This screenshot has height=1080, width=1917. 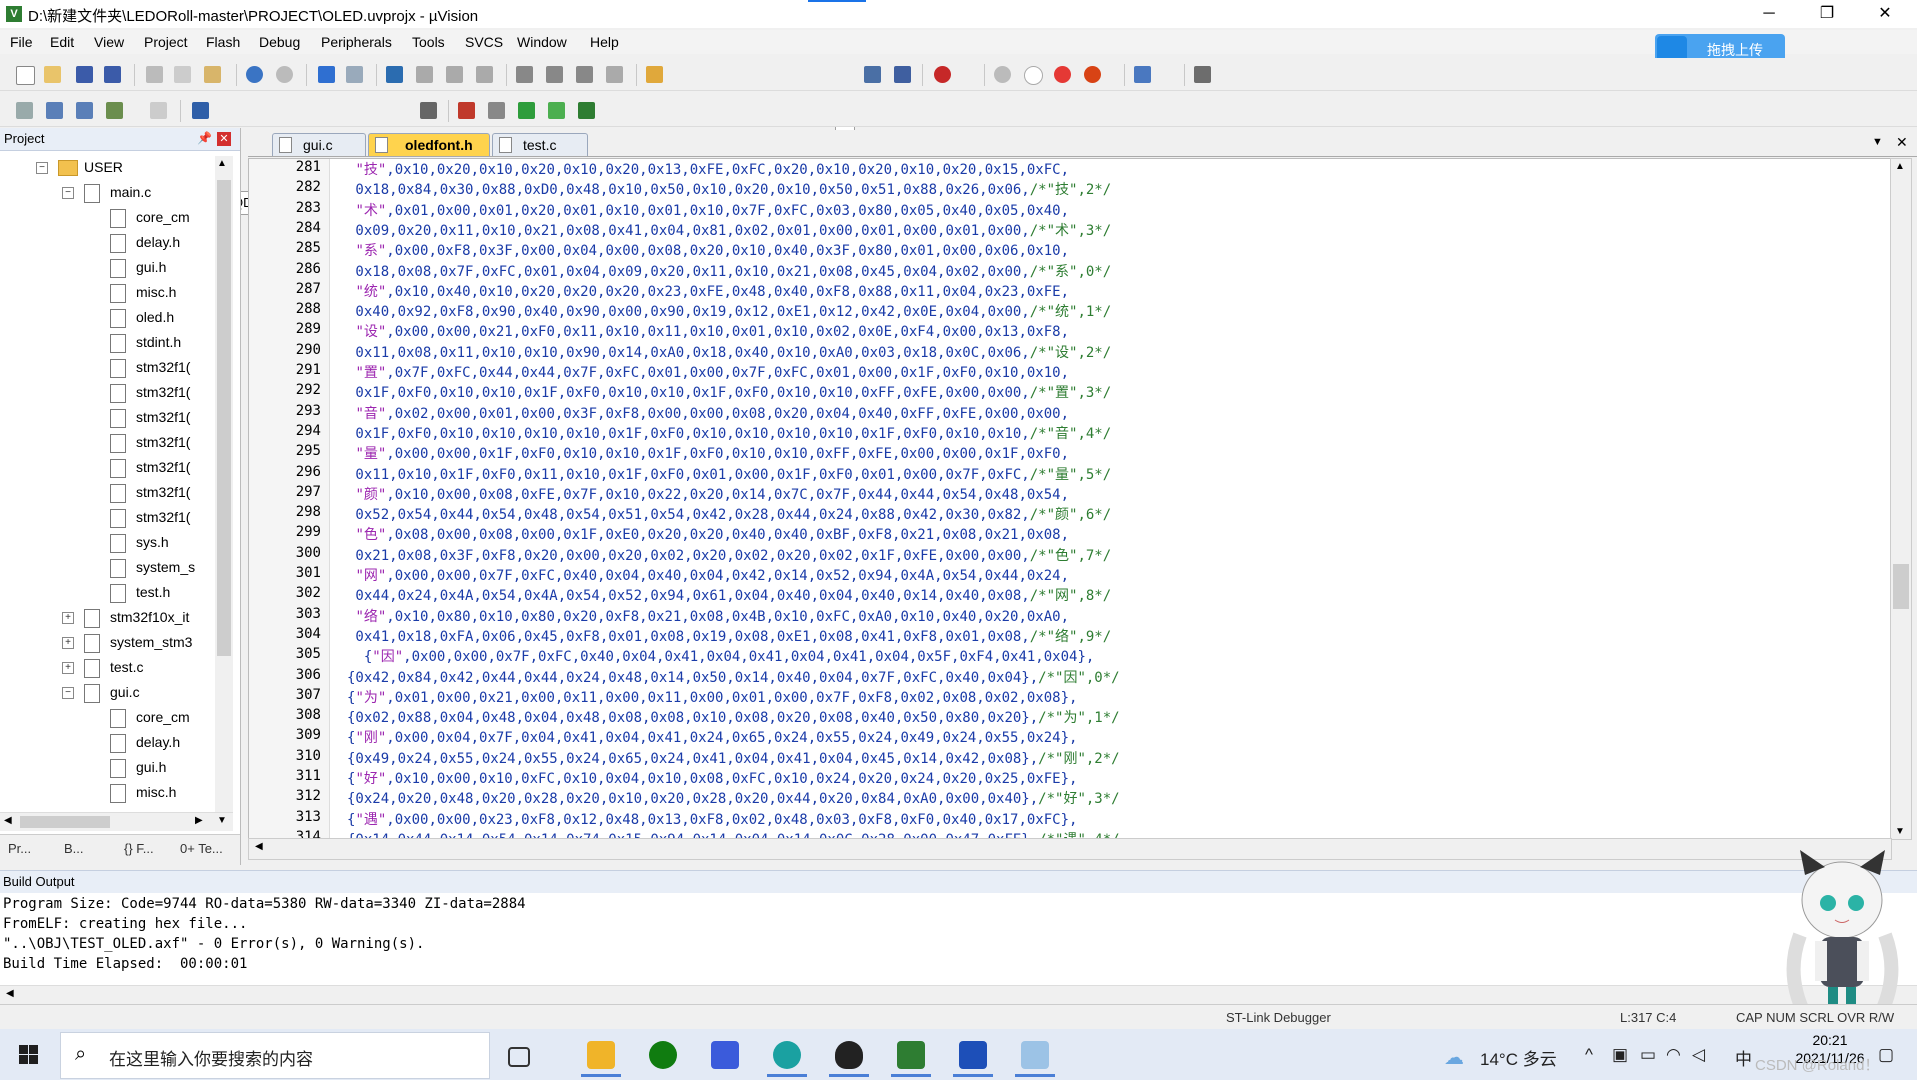 I want to click on editor-horizontal-scrollbar: ◀, so click(x=1070, y=849).